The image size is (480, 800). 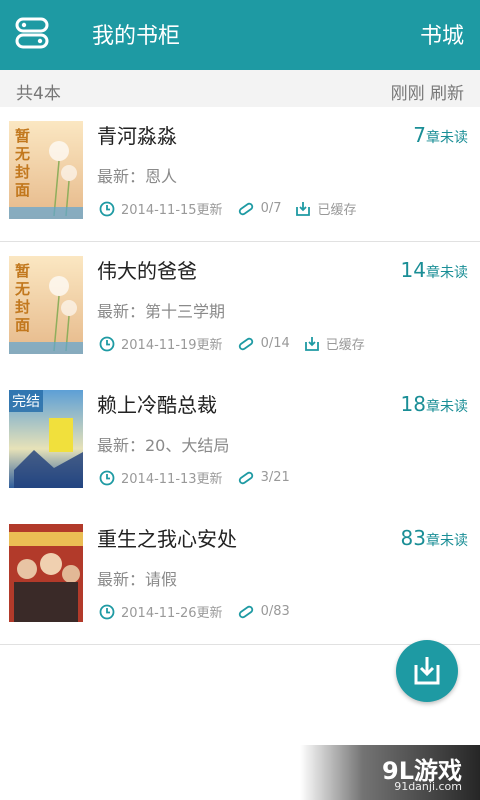 I want to click on book-title: 重生之我心安处, so click(x=167, y=539).